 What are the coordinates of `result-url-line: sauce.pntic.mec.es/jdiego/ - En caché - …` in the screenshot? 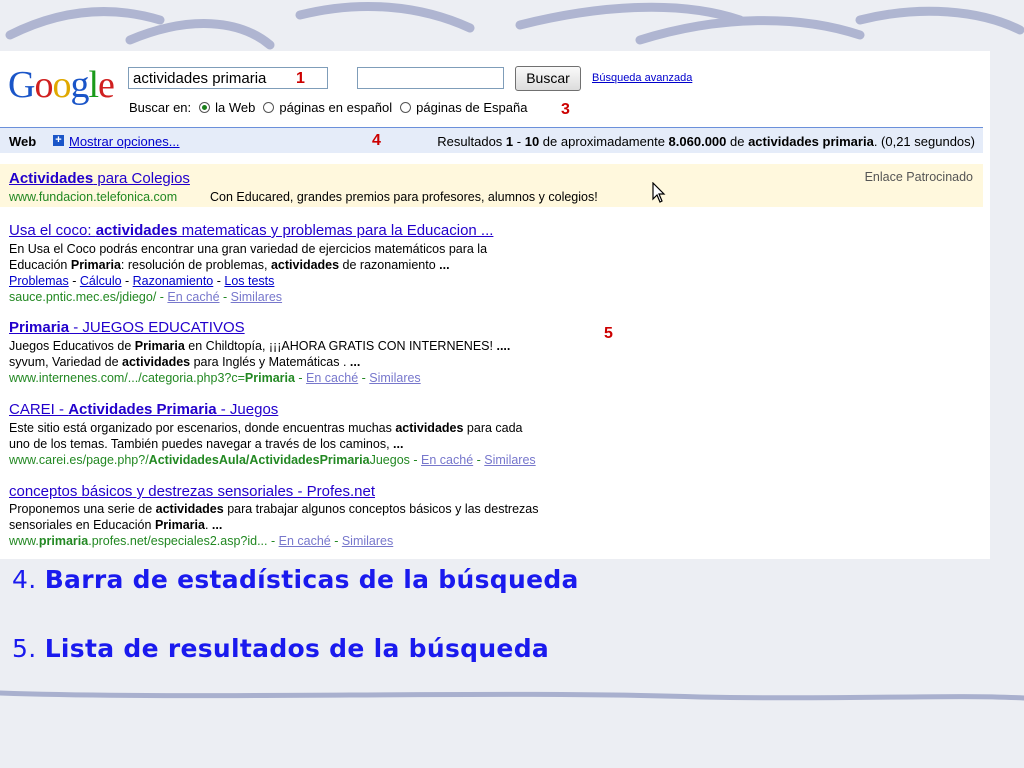 It's located at (146, 297).